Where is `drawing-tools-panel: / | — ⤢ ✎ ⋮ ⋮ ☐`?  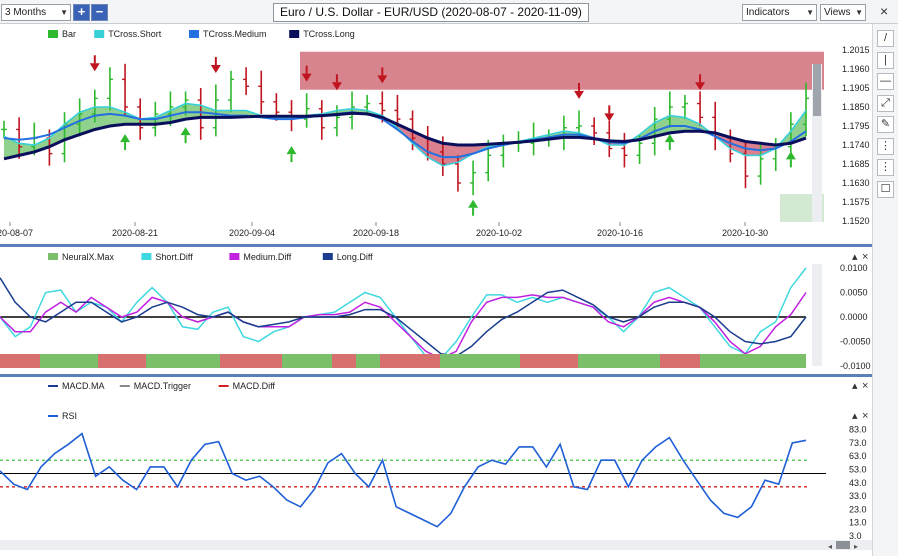
drawing-tools-panel: / | — ⤢ ✎ ⋮ ⋮ ☐ is located at coordinates (885, 290).